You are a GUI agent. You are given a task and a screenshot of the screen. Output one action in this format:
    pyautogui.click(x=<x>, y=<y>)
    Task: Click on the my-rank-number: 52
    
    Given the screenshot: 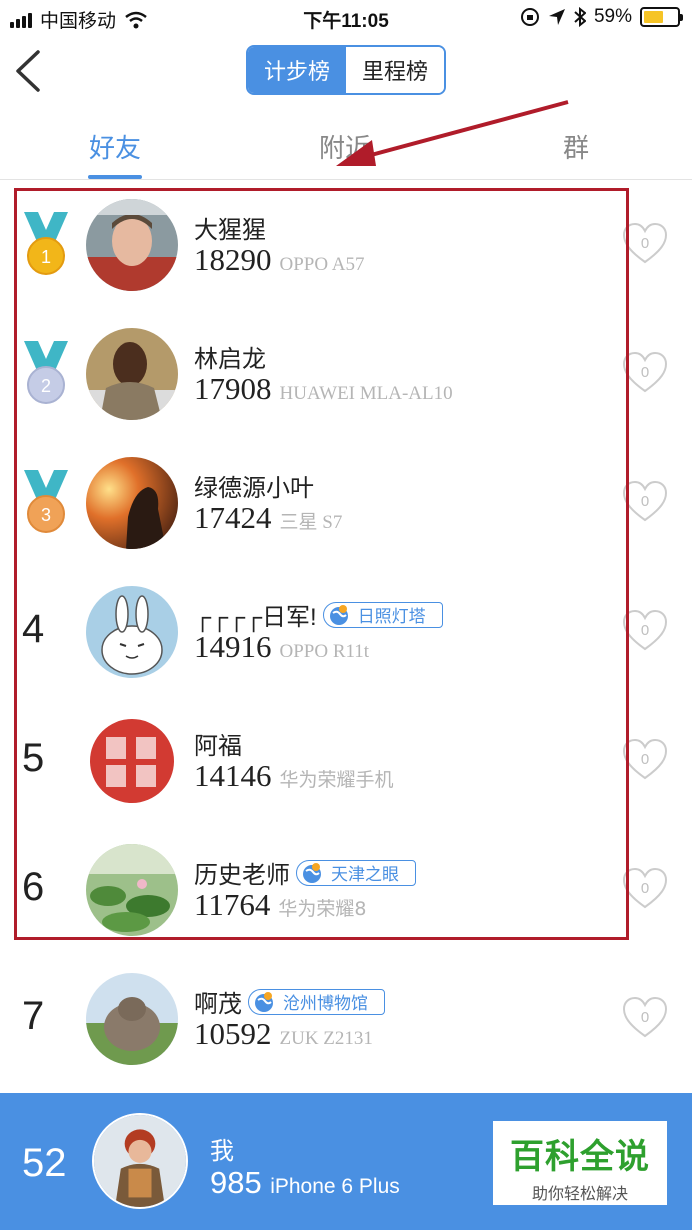 What is the action you would take?
    pyautogui.click(x=44, y=1163)
    